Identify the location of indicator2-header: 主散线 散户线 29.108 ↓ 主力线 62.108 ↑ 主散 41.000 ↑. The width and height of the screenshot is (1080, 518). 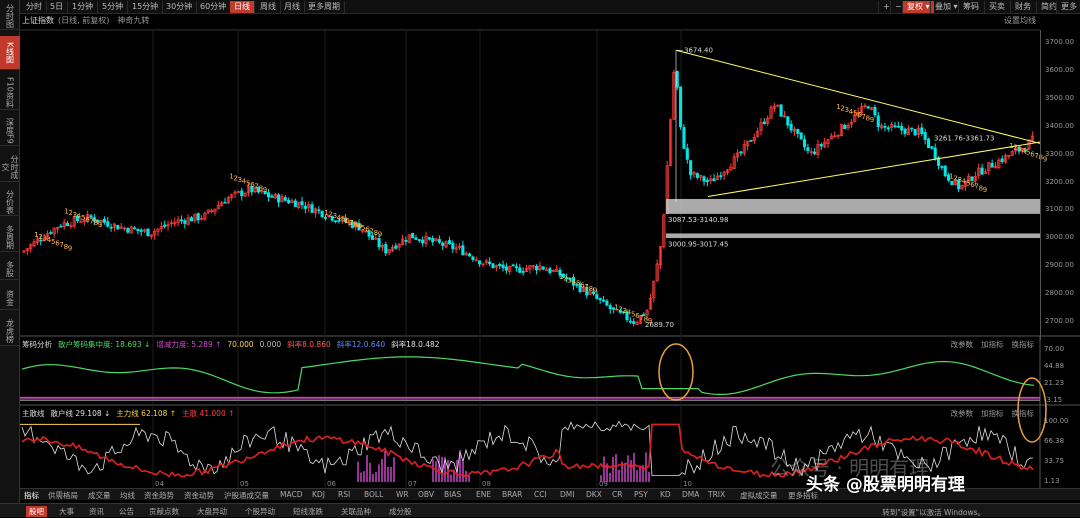
(131, 413).